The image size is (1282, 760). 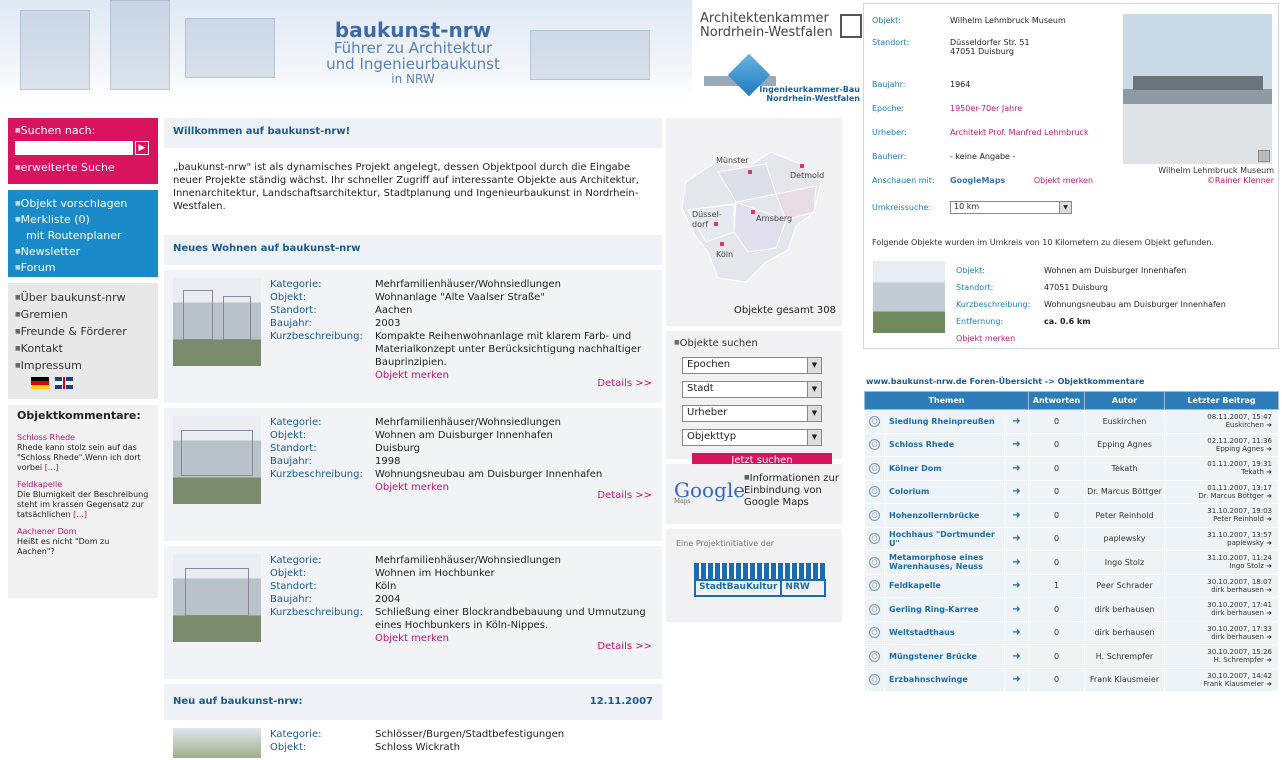 What do you see at coordinates (1221, 609) in the screenshot?
I see `last-post: 30.10.2007, 17:41 dirk berhausen ➜` at bounding box center [1221, 609].